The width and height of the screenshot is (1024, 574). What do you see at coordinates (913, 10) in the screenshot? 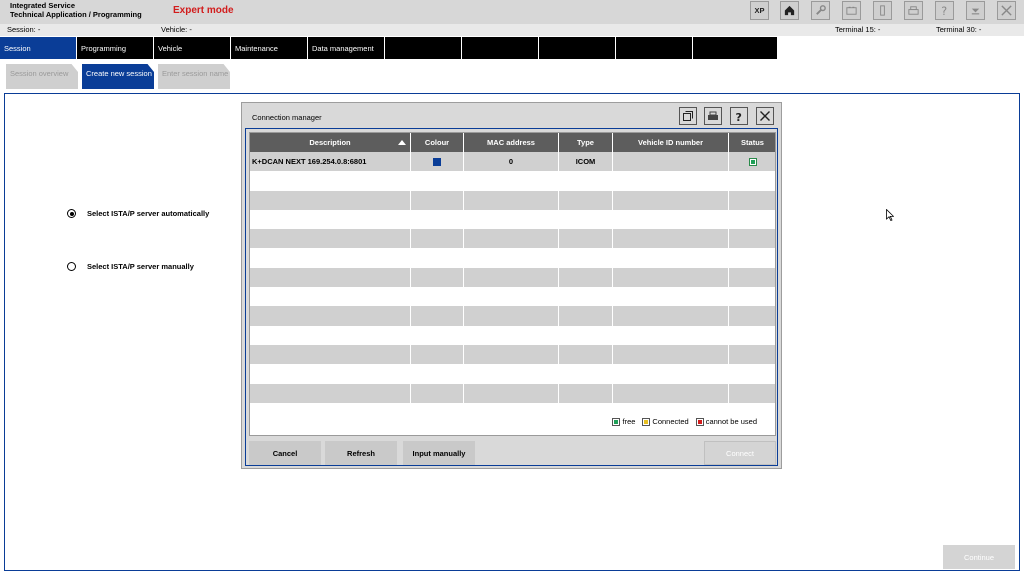
I see `print-button` at bounding box center [913, 10].